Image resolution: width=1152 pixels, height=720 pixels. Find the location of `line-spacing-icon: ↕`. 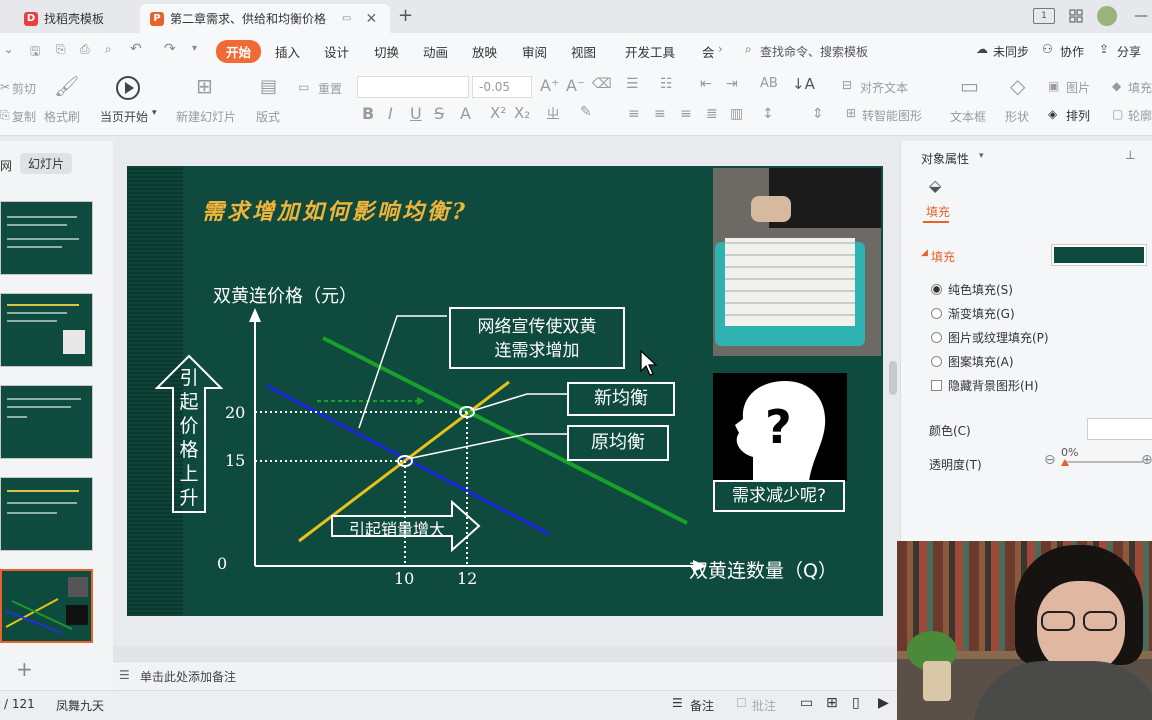

line-spacing-icon: ↕ is located at coordinates (768, 114).